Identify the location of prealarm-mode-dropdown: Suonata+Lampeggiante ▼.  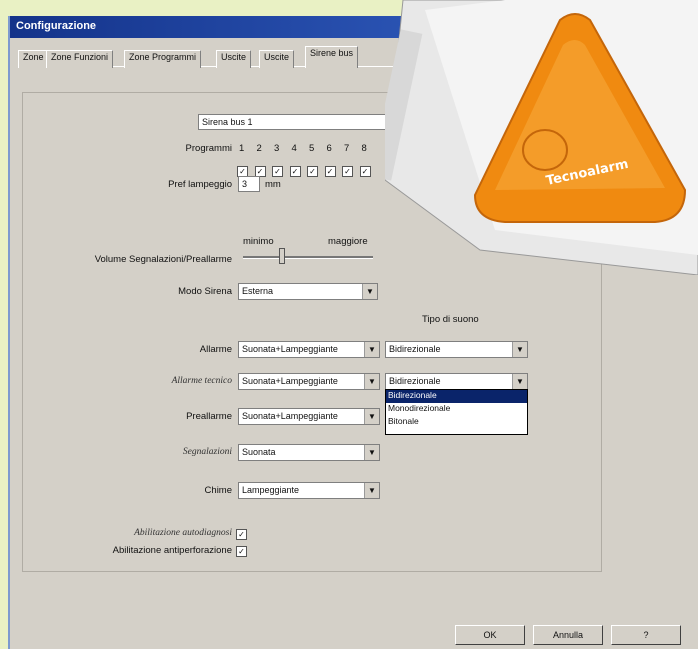
(309, 416).